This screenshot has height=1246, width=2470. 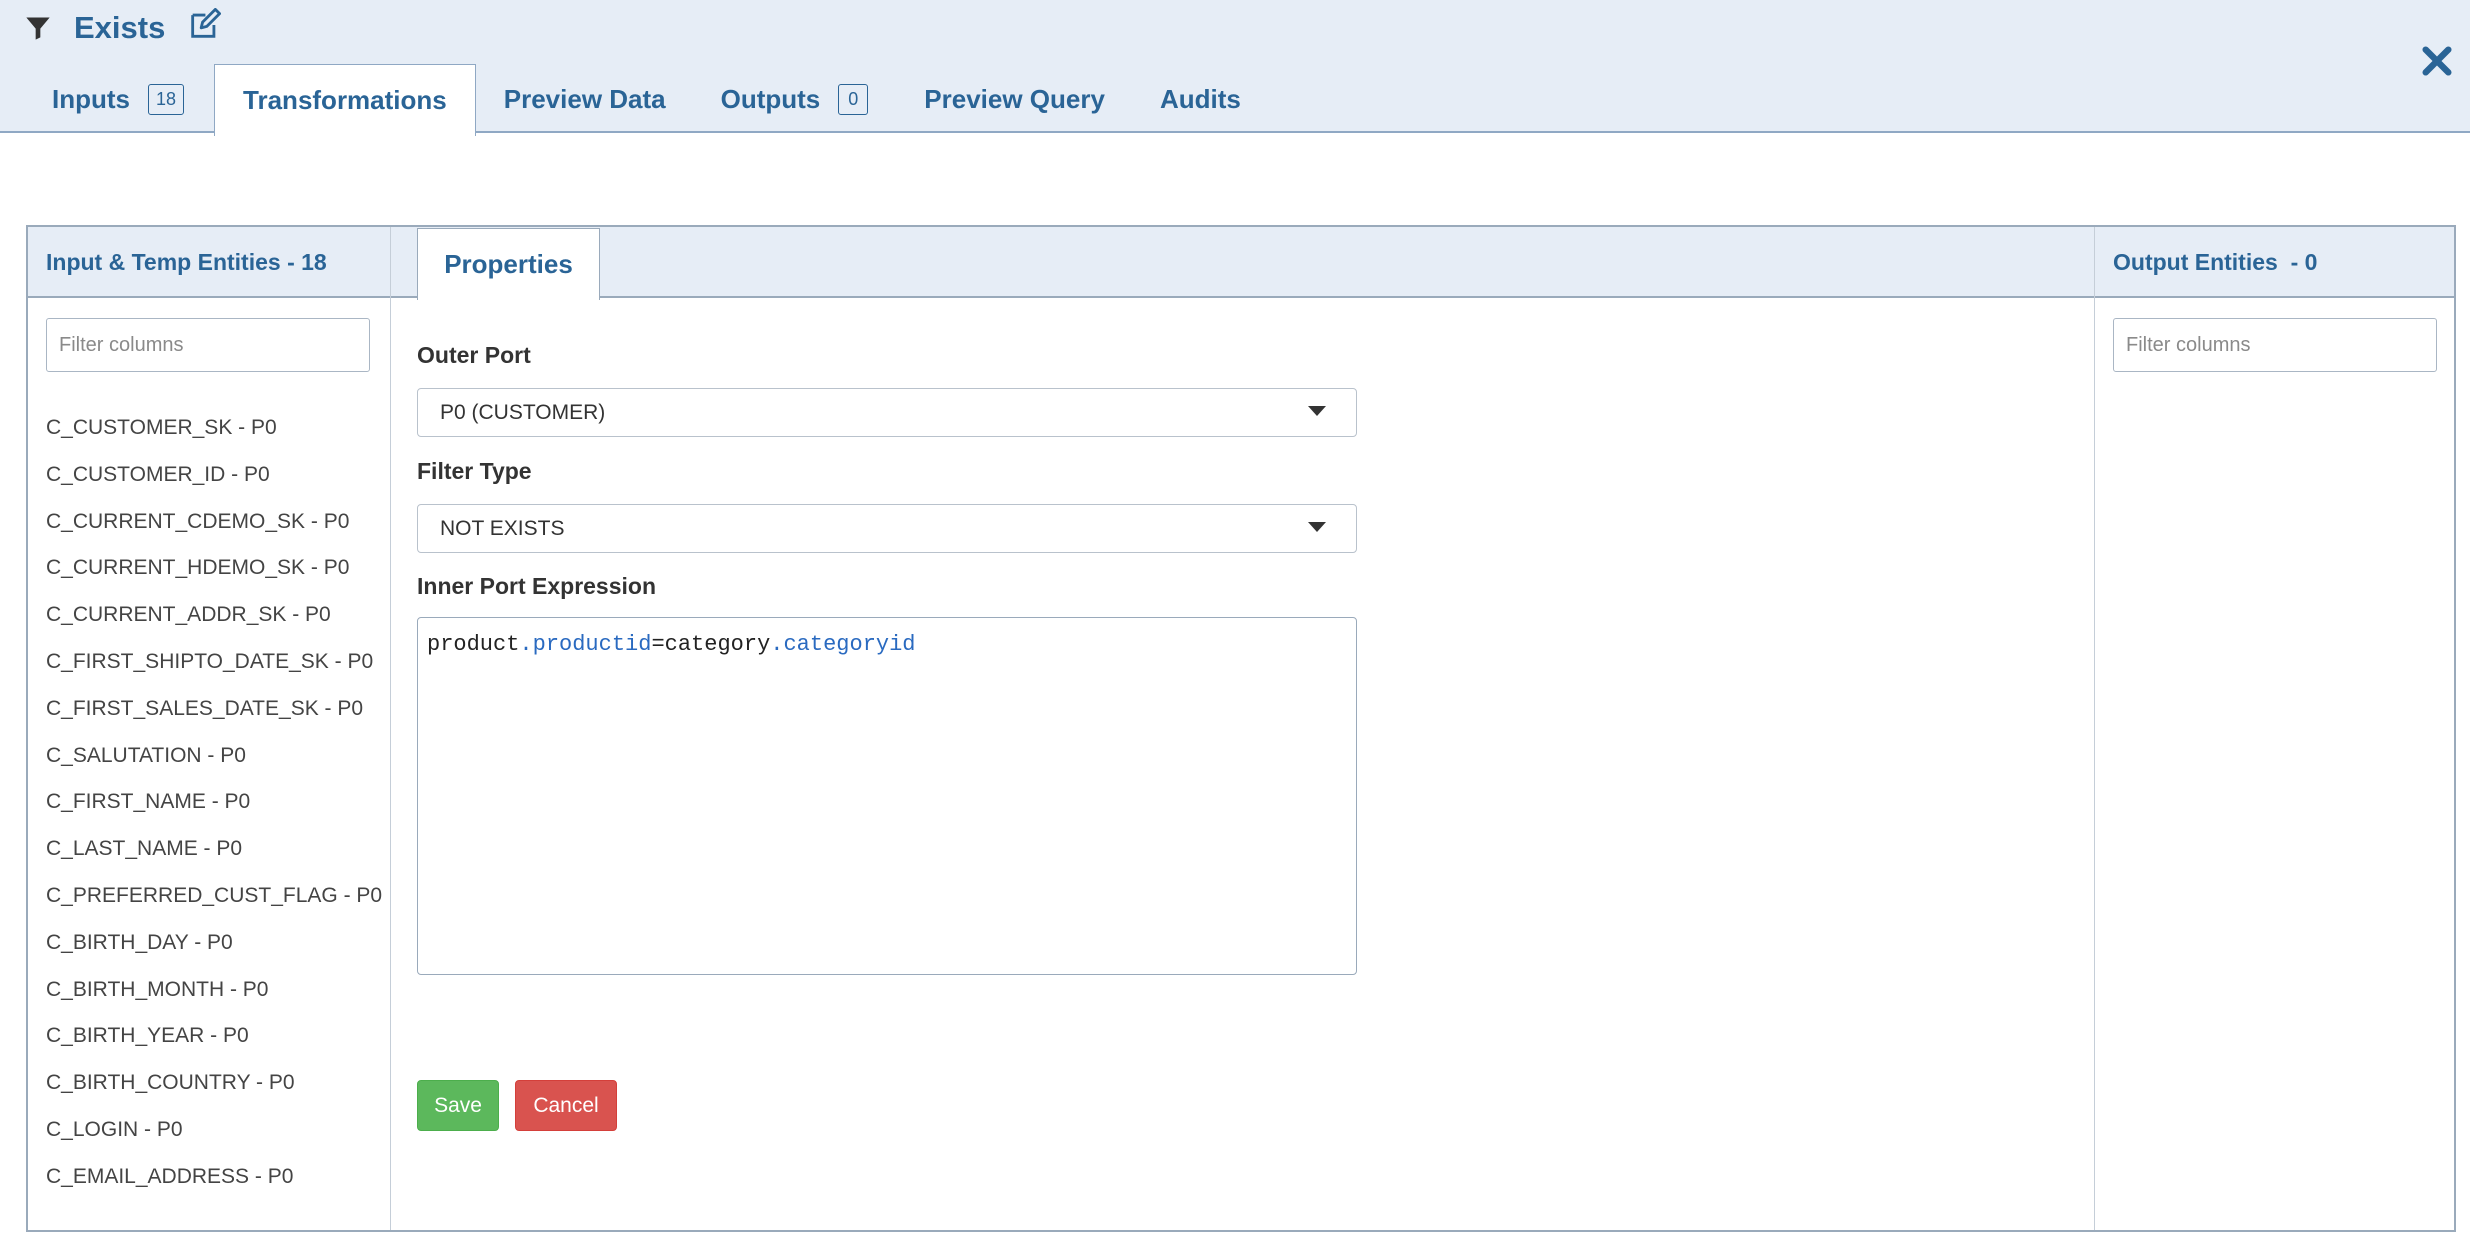 I want to click on expr-table-product: product, so click(x=473, y=644).